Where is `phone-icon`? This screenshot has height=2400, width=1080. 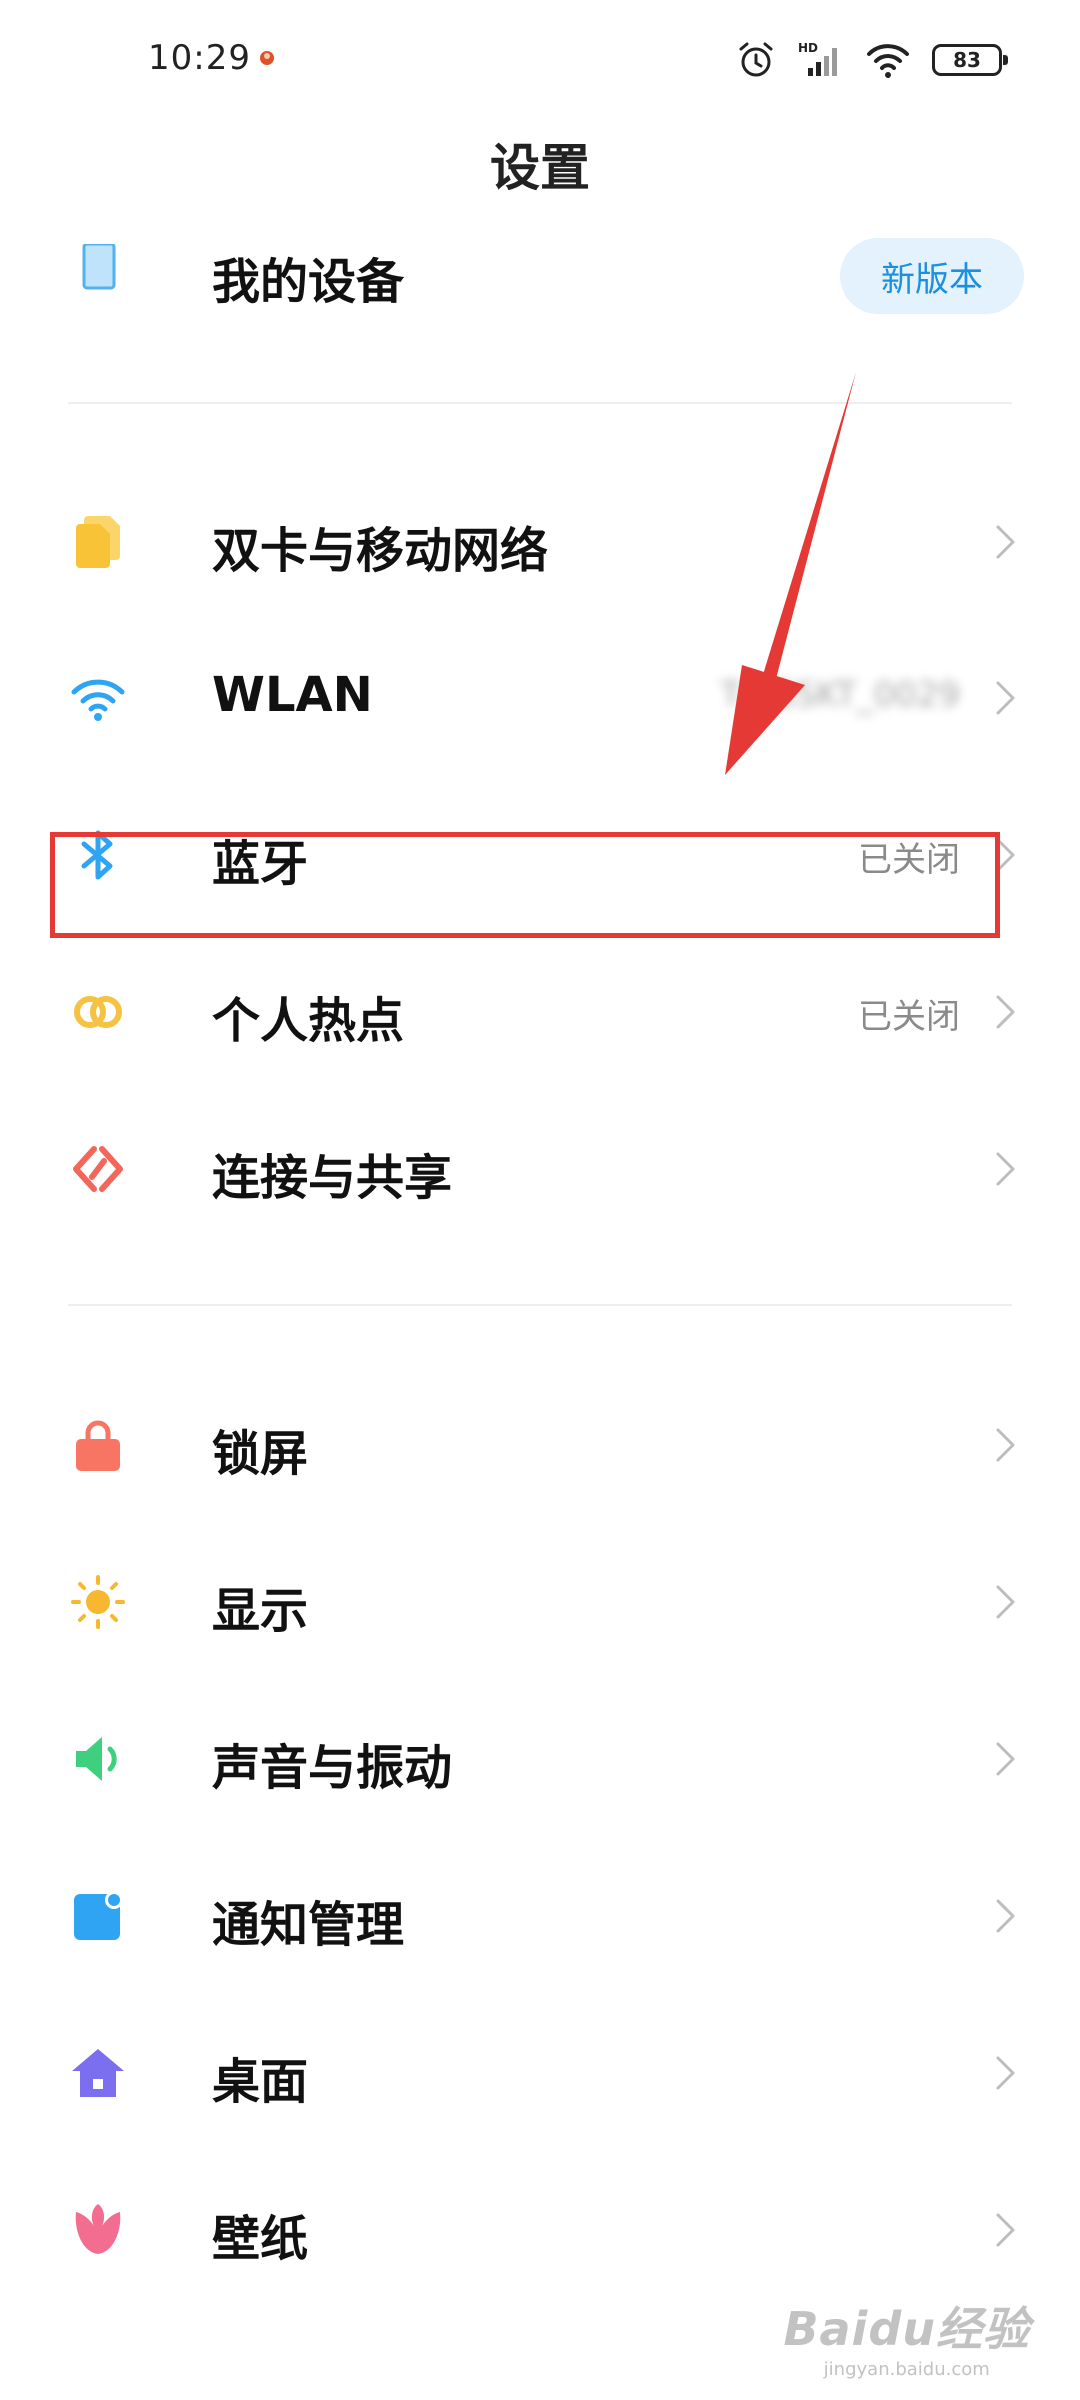
phone-icon is located at coordinates (99, 267).